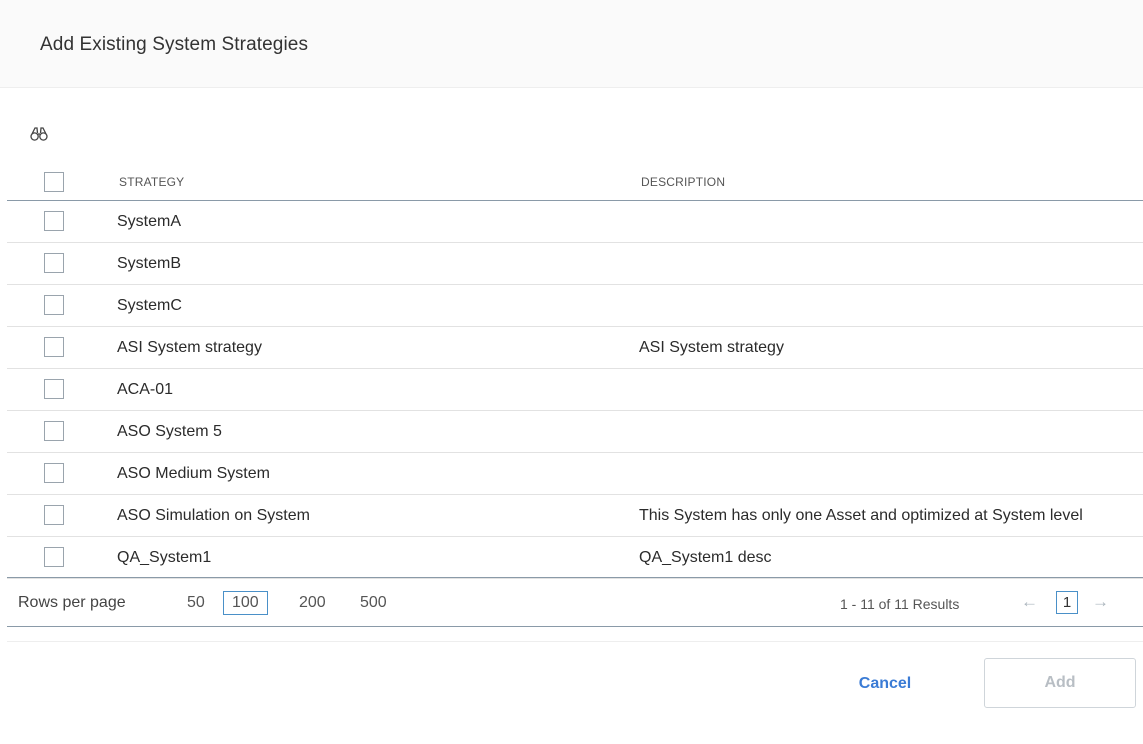 The height and width of the screenshot is (744, 1143). What do you see at coordinates (705, 557) in the screenshot?
I see `description-cell: QA_System1 desc` at bounding box center [705, 557].